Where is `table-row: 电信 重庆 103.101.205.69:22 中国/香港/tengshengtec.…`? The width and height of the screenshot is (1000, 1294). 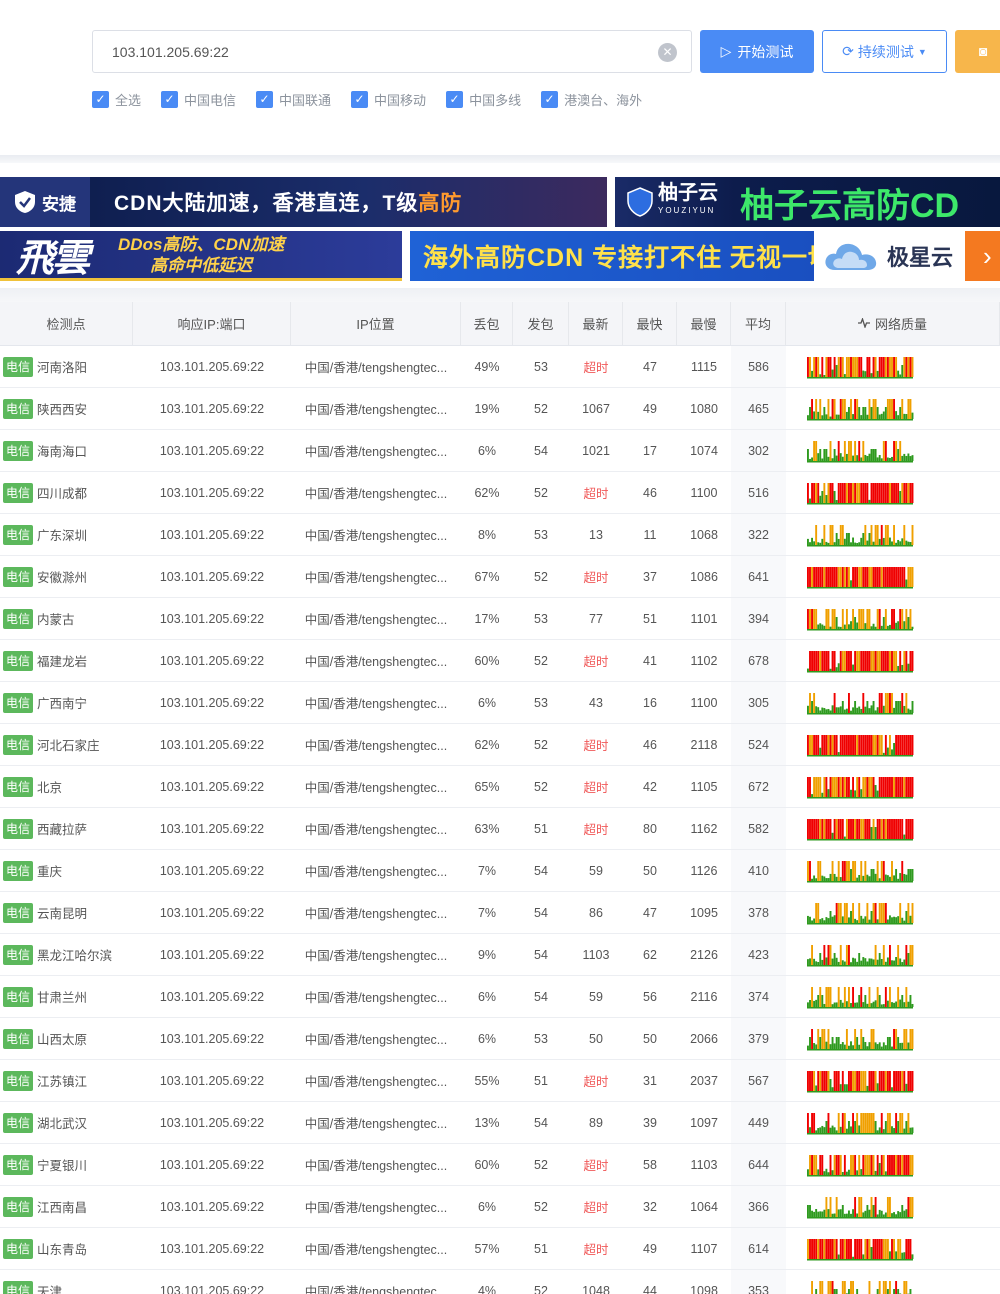
table-row: 电信 重庆 103.101.205.69:22 中国/香港/tengshengtec.… is located at coordinates (500, 871).